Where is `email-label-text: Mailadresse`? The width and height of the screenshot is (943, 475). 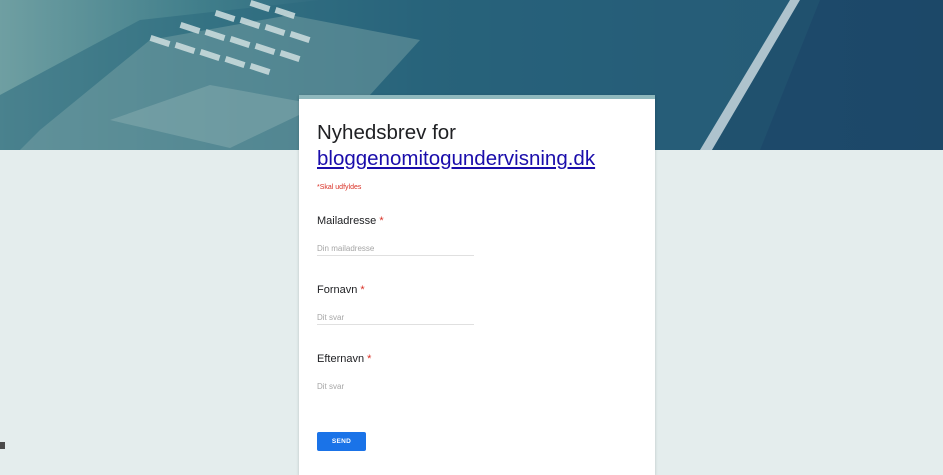
email-label-text: Mailadresse is located at coordinates (347, 221).